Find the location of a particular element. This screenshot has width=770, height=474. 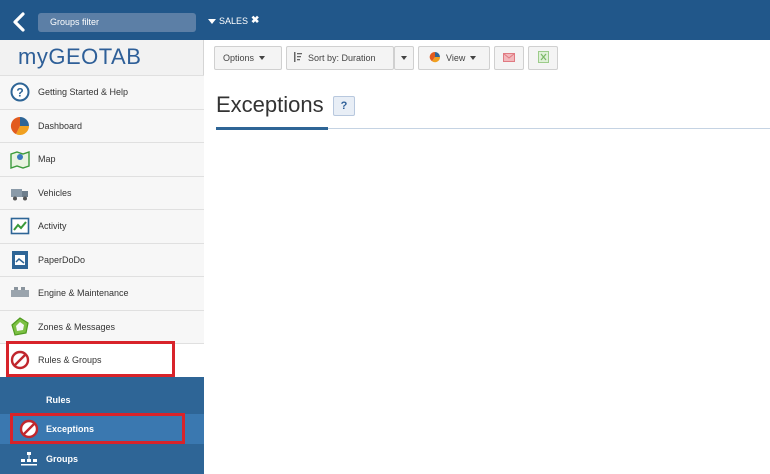

document-icon is located at coordinates (20, 260).